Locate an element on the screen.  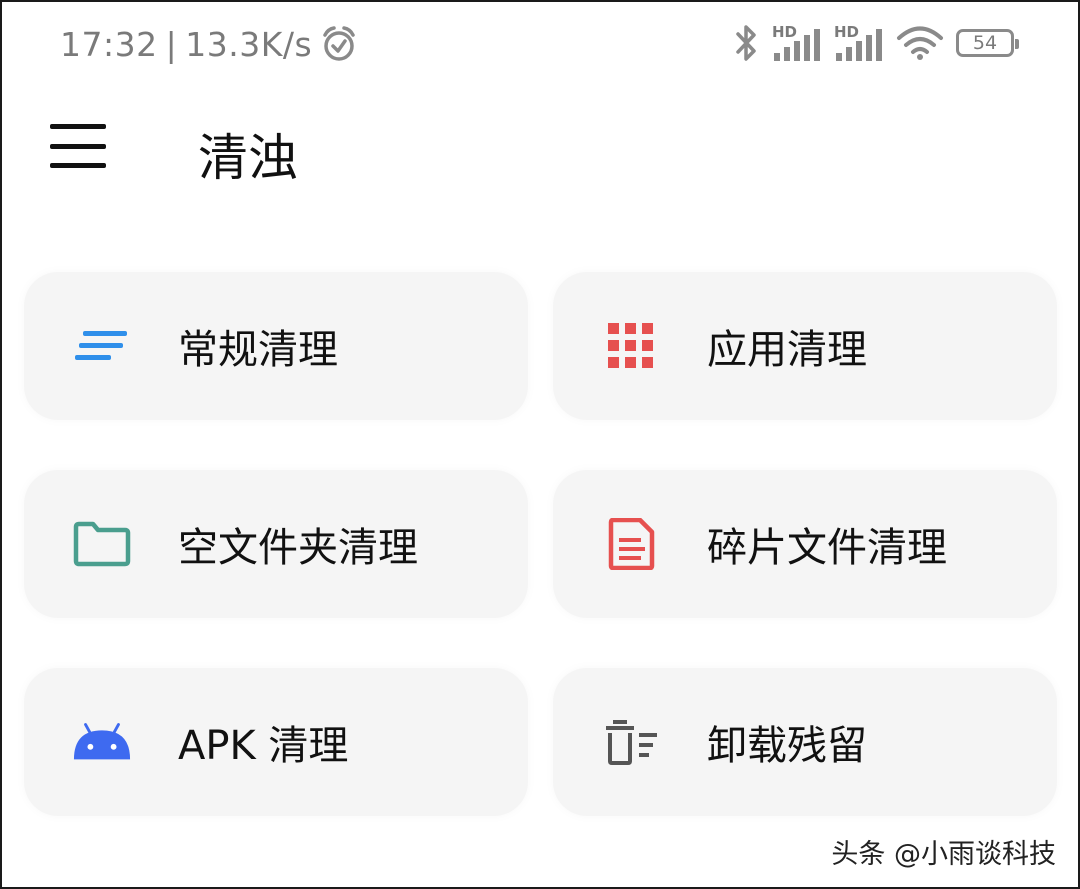
card-empty-folder-clean: 空文件夹清理 is located at coordinates (276, 544).